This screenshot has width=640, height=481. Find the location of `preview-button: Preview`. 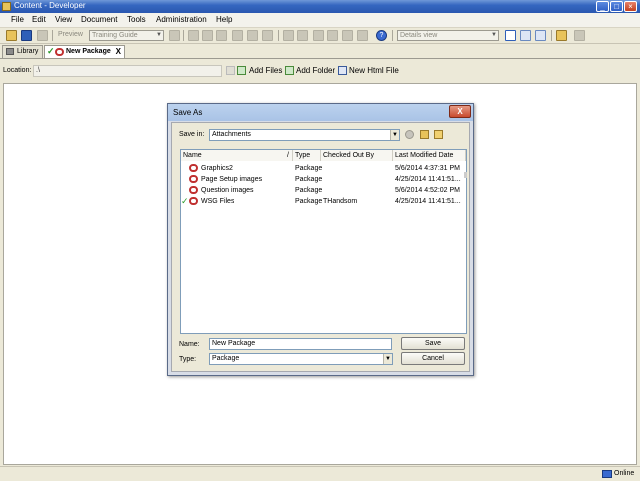

preview-button: Preview is located at coordinates (71, 35).